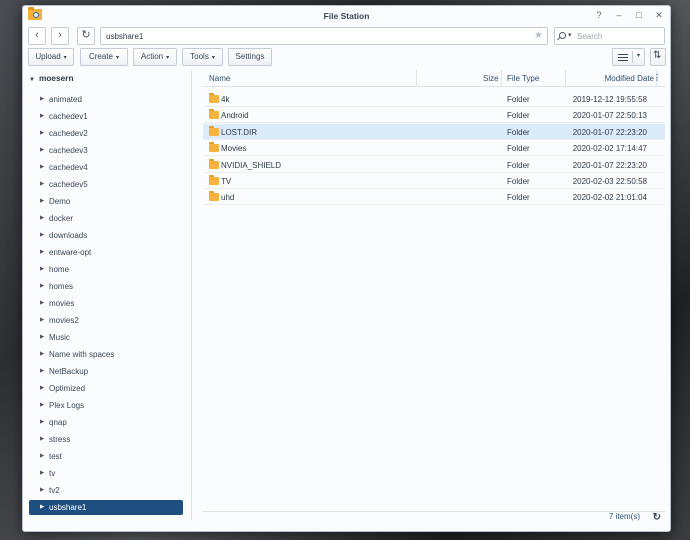 Image resolution: width=690 pixels, height=540 pixels. What do you see at coordinates (570, 35) in the screenshot?
I see `search-options-caret-icon: ▾` at bounding box center [570, 35].